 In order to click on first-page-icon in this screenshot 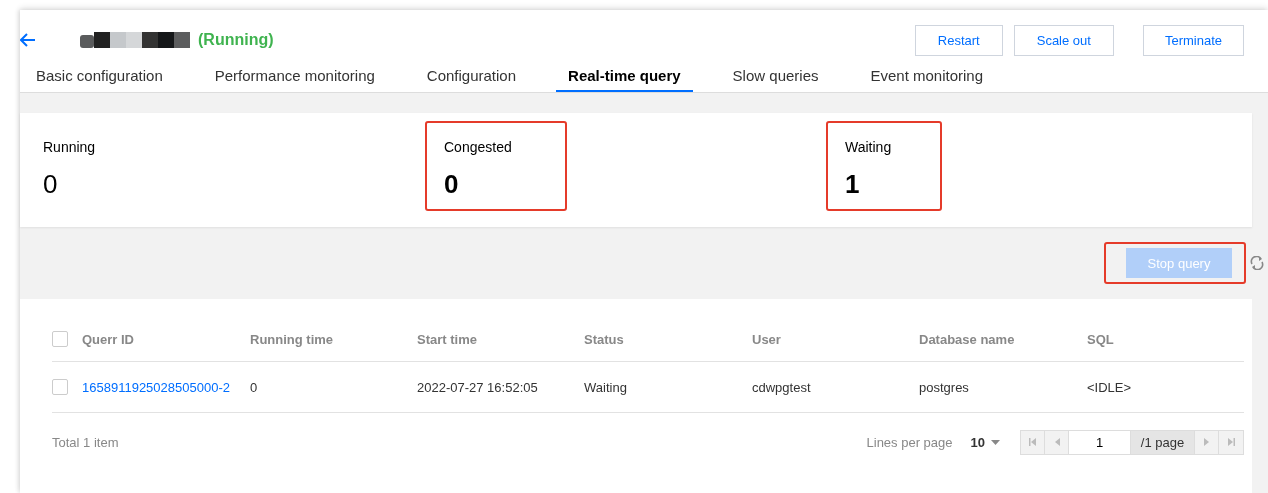, I will do `click(1032, 442)`.